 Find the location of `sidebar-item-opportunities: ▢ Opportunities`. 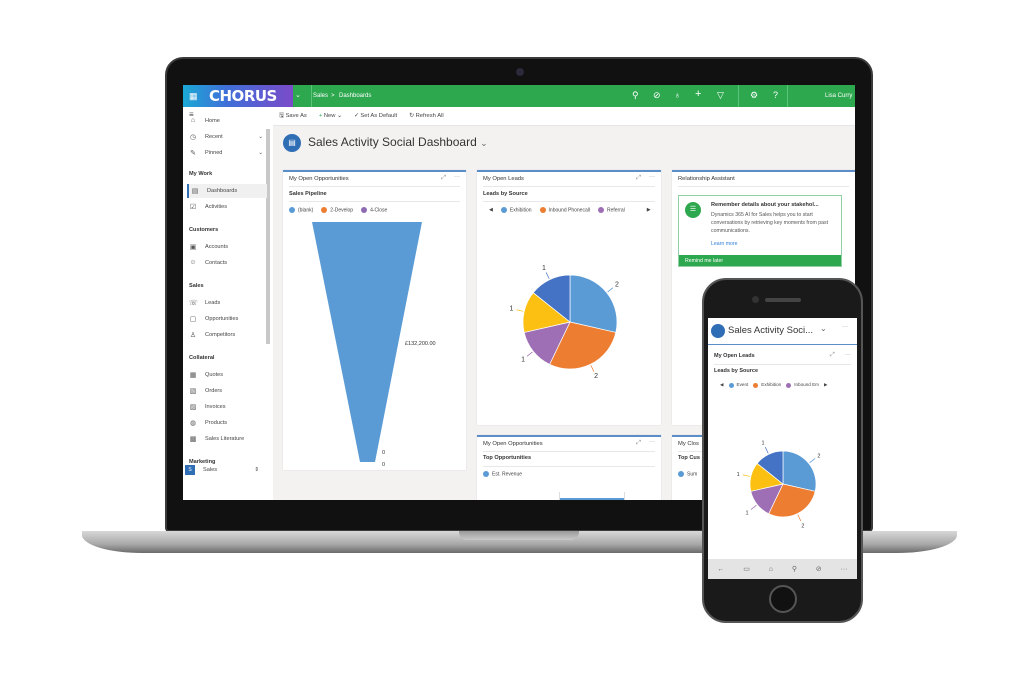

sidebar-item-opportunities: ▢ Opportunities is located at coordinates (229, 319).